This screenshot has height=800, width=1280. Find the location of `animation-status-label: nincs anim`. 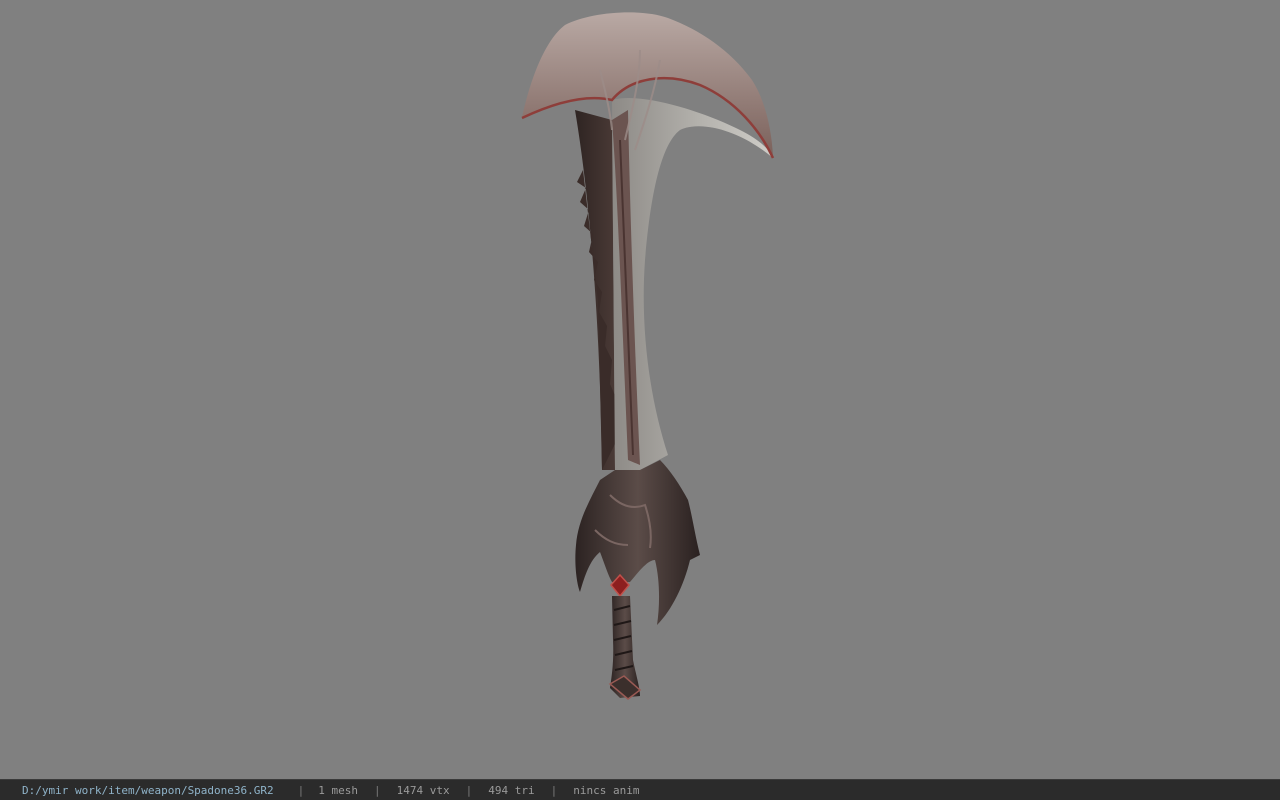

animation-status-label: nincs anim is located at coordinates (606, 790).